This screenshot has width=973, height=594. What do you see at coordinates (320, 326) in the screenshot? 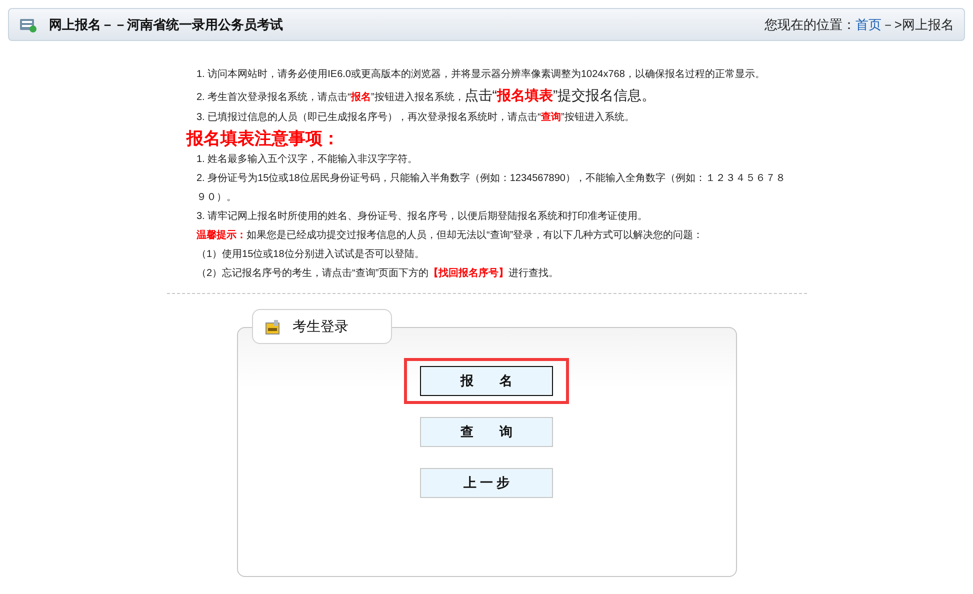
I see `panel-title: 考生登录` at bounding box center [320, 326].